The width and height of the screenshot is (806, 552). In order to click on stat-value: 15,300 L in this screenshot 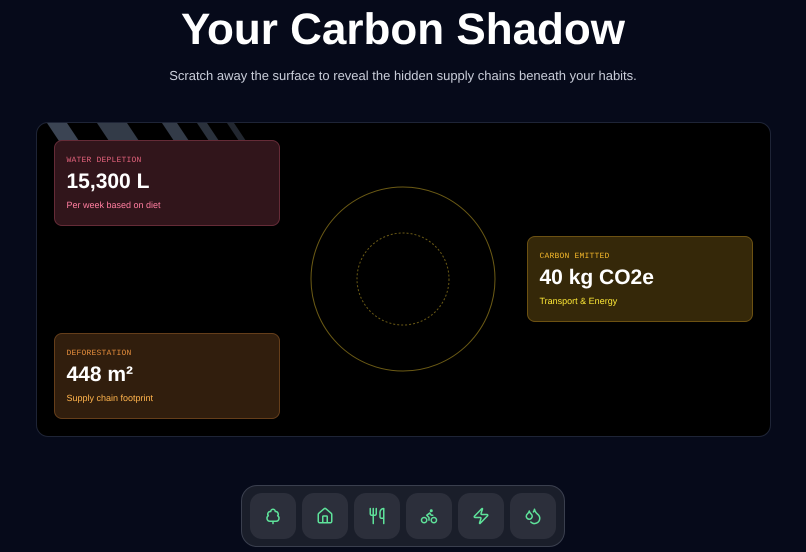, I will do `click(108, 181)`.